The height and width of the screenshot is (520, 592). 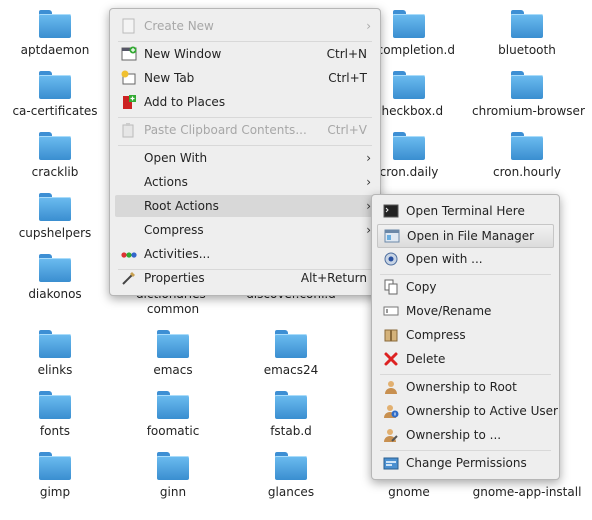 I want to click on folder-label: chromium-browser, so click(x=528, y=111).